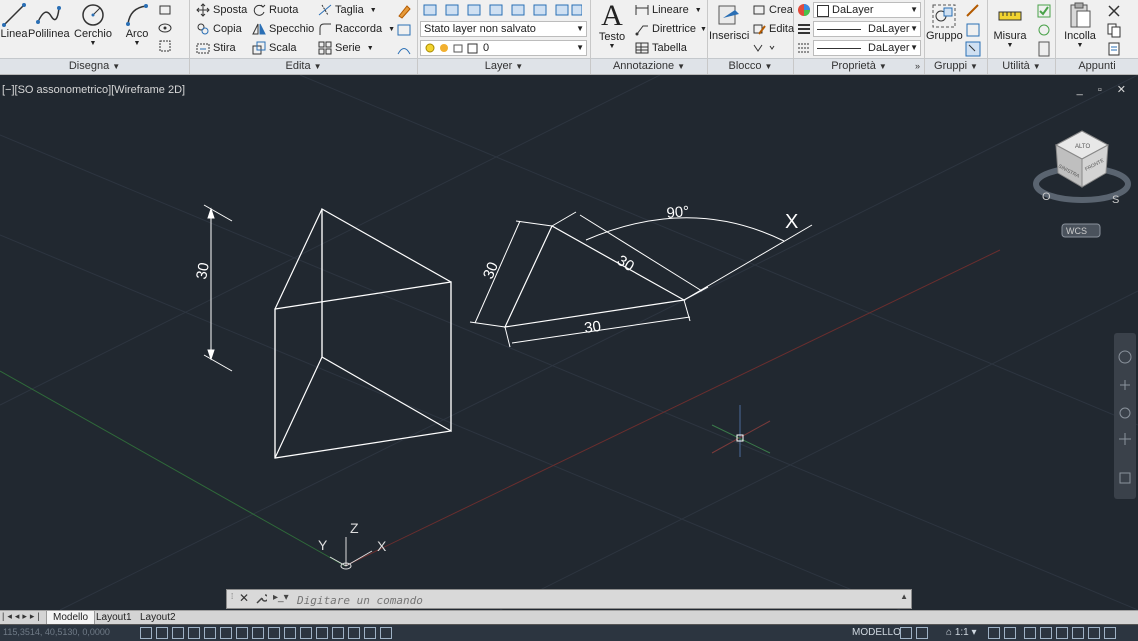 The image size is (1138, 641). Describe the element at coordinates (93, 43) in the screenshot. I see `cerchio-dropdown-icon: ▼` at that location.